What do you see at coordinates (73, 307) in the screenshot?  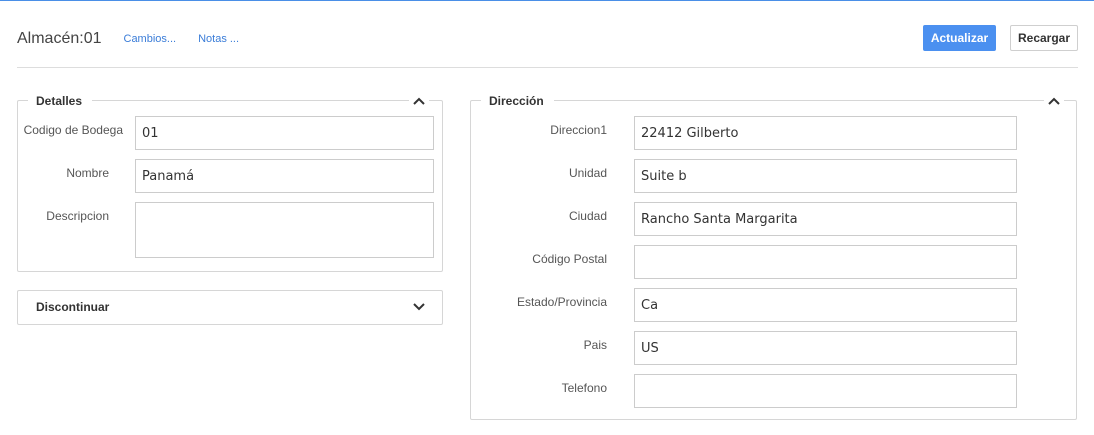 I see `discontinue-title: Discontinuar` at bounding box center [73, 307].